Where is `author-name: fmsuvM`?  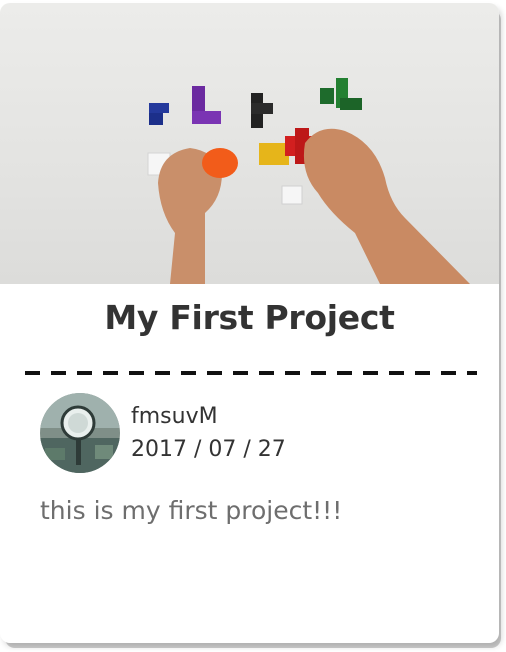 author-name: fmsuvM is located at coordinates (174, 416).